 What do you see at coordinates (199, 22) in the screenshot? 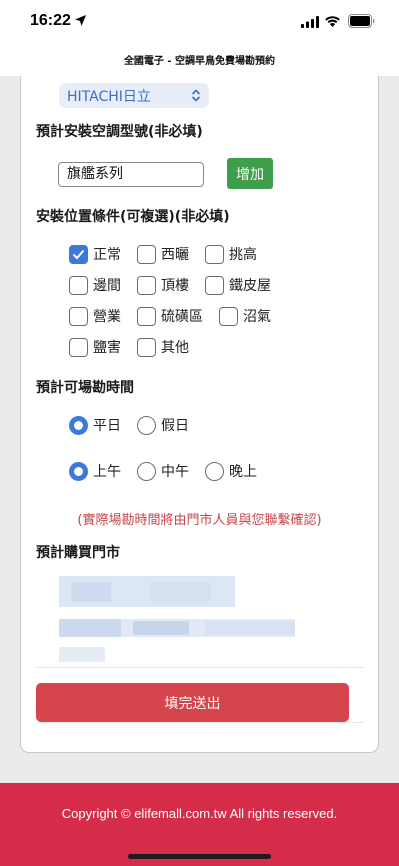
I see `status-bar: 16:22` at bounding box center [199, 22].